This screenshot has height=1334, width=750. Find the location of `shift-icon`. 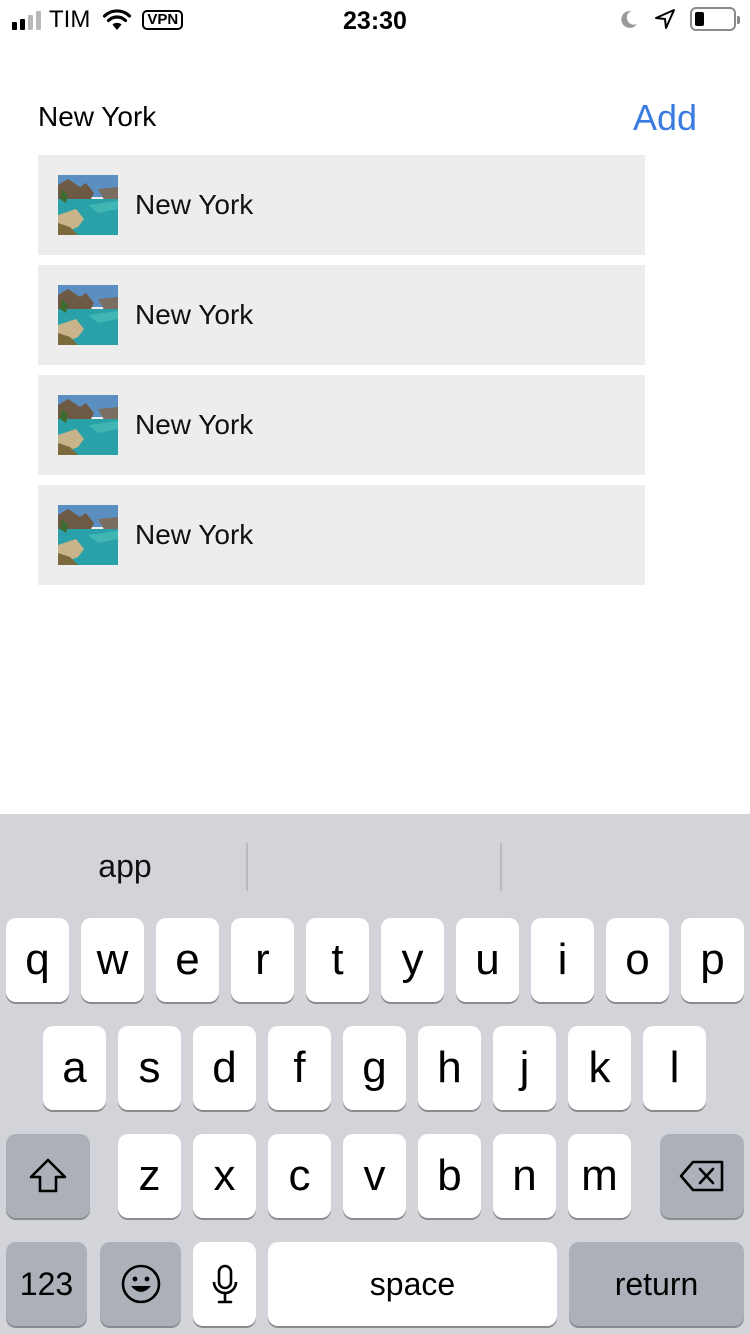

shift-icon is located at coordinates (48, 1175).